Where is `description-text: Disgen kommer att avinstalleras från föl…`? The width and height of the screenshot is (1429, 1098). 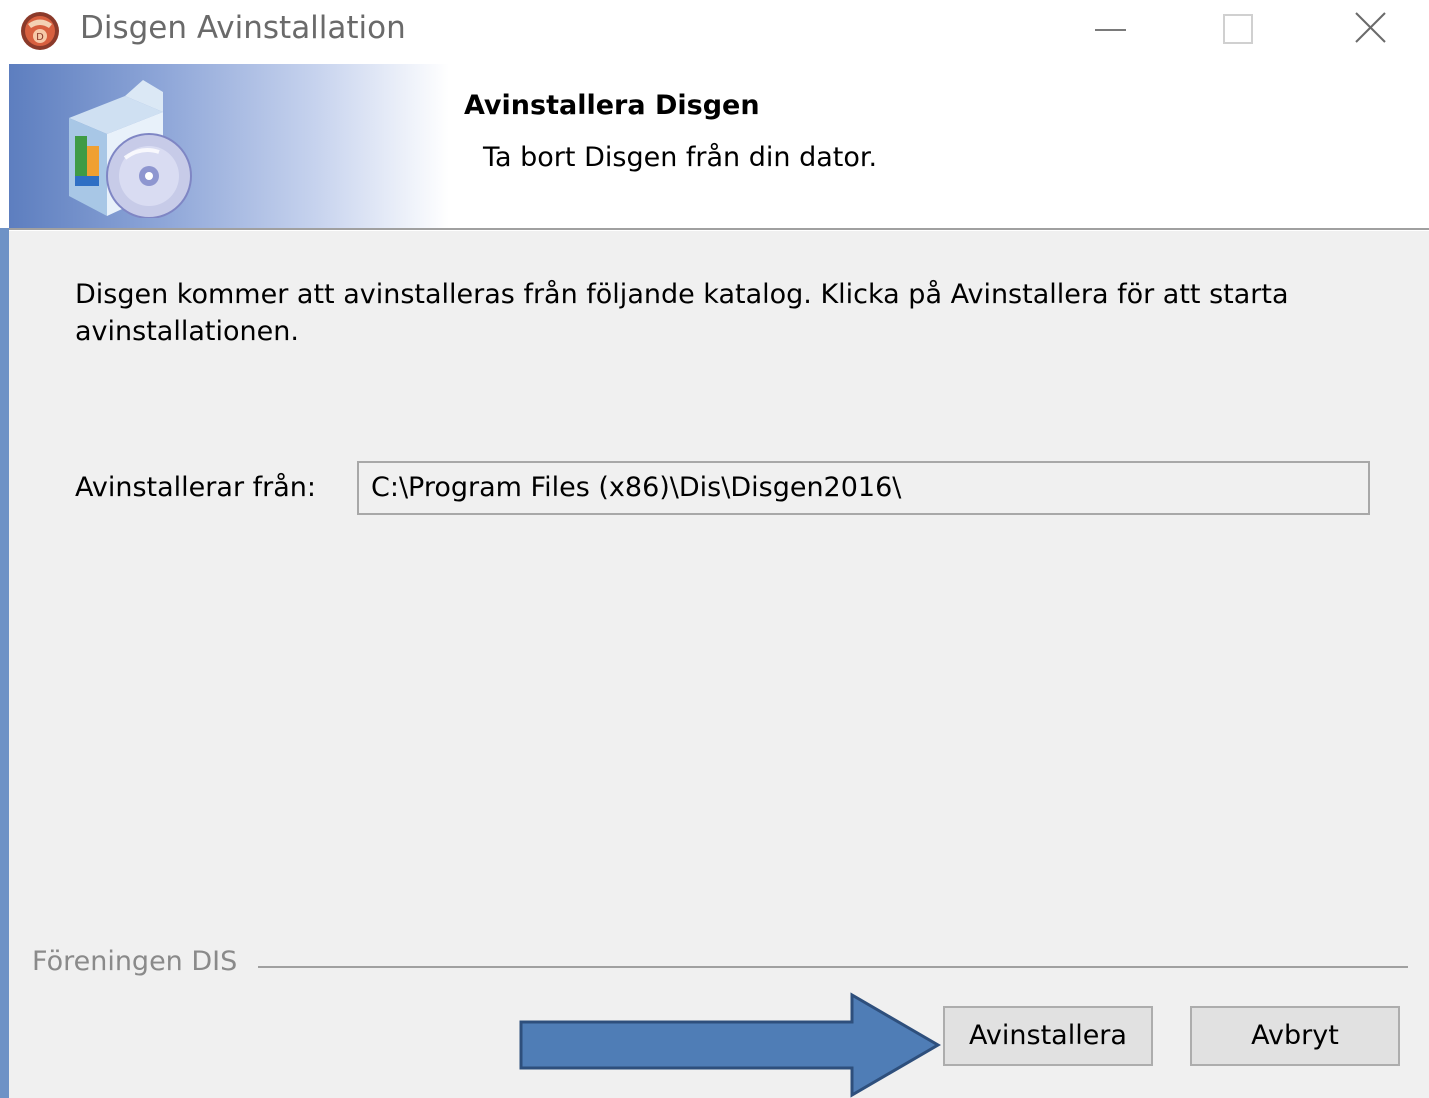 description-text: Disgen kommer att avinstalleras från föl… is located at coordinates (682, 313).